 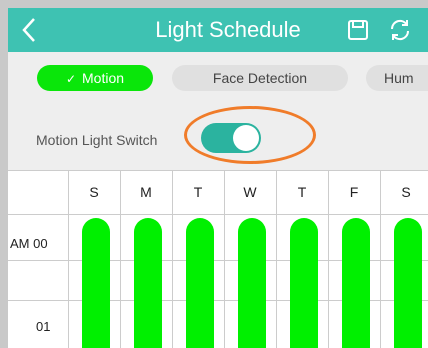 I want to click on schedule-bar-thursday, so click(x=304, y=283).